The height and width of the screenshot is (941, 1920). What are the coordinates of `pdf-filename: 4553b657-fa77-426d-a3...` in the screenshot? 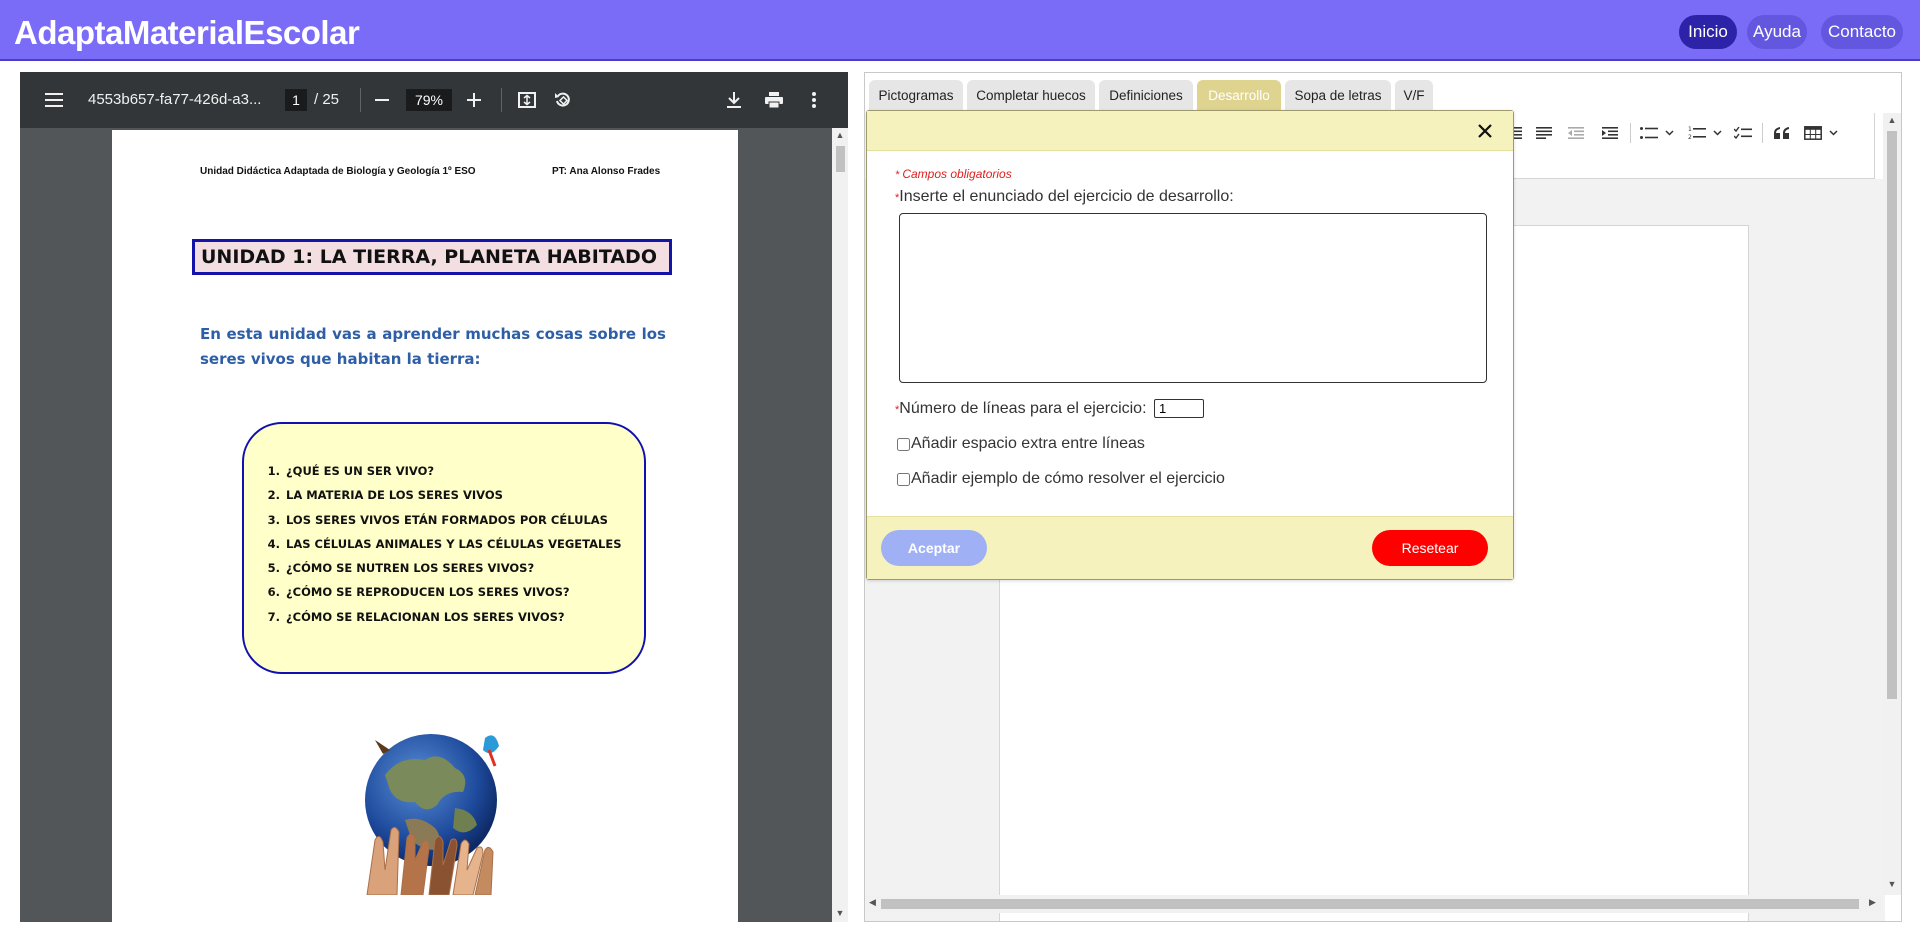 It's located at (175, 99).